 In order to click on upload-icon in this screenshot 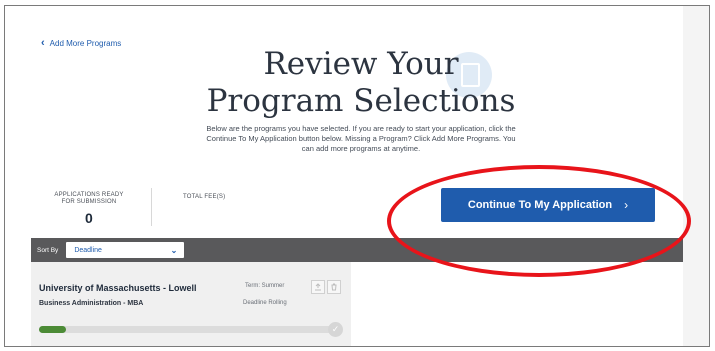, I will do `click(318, 287)`.